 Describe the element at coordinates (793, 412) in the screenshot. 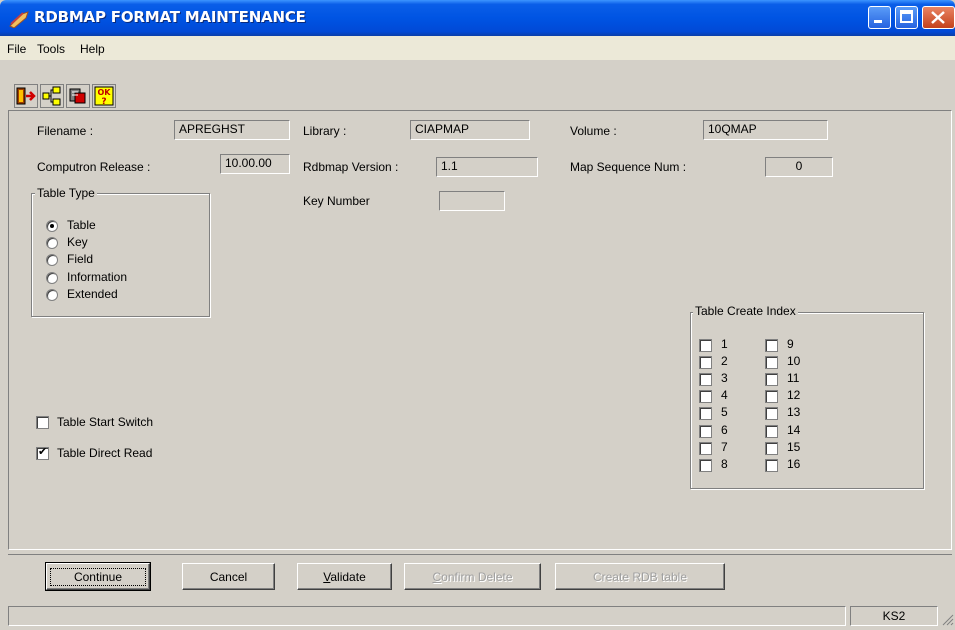

I see `index-checkbox-label: 13` at that location.